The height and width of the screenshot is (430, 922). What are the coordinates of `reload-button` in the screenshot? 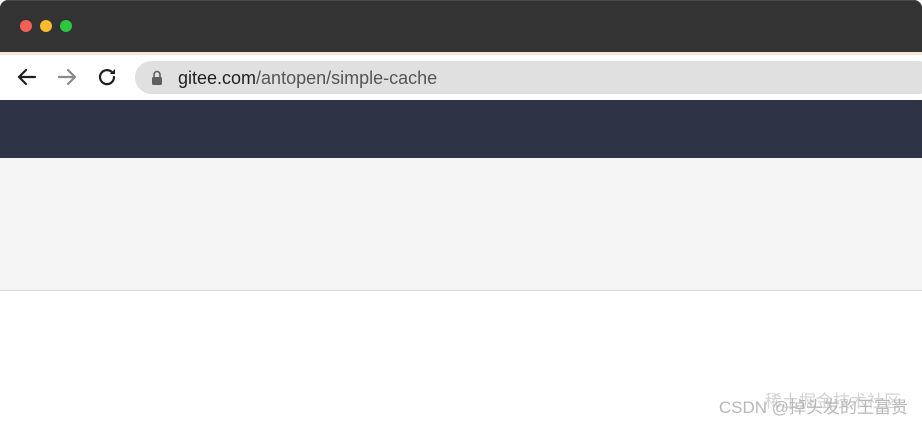 It's located at (107, 77).